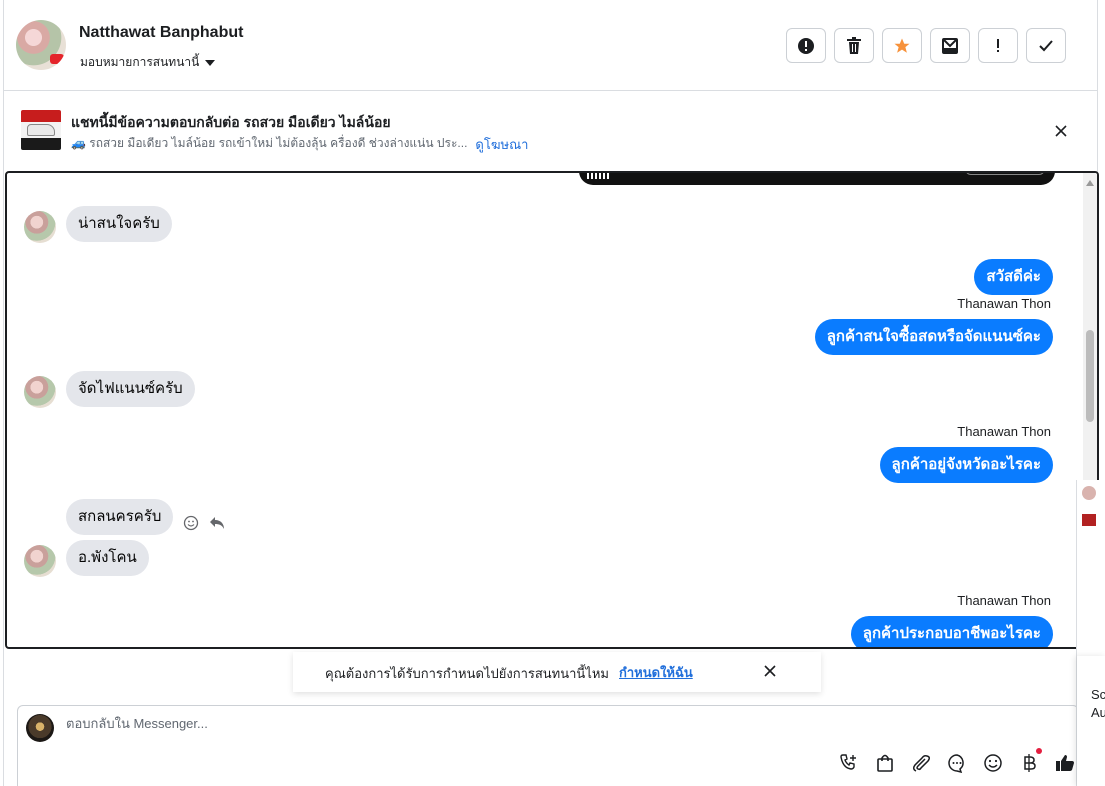  Describe the element at coordinates (1098, 694) in the screenshot. I see `edge-text-line: Sc` at that location.